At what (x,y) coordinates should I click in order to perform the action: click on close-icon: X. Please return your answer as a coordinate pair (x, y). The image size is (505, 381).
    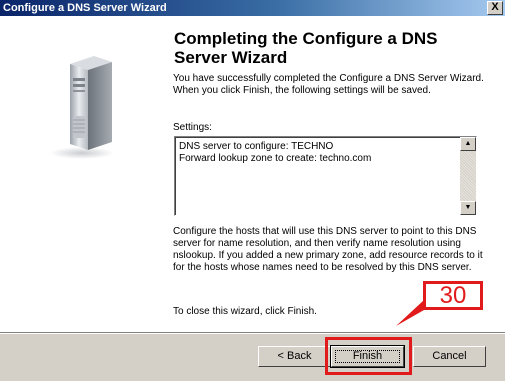
    Looking at the image, I should click on (495, 7).